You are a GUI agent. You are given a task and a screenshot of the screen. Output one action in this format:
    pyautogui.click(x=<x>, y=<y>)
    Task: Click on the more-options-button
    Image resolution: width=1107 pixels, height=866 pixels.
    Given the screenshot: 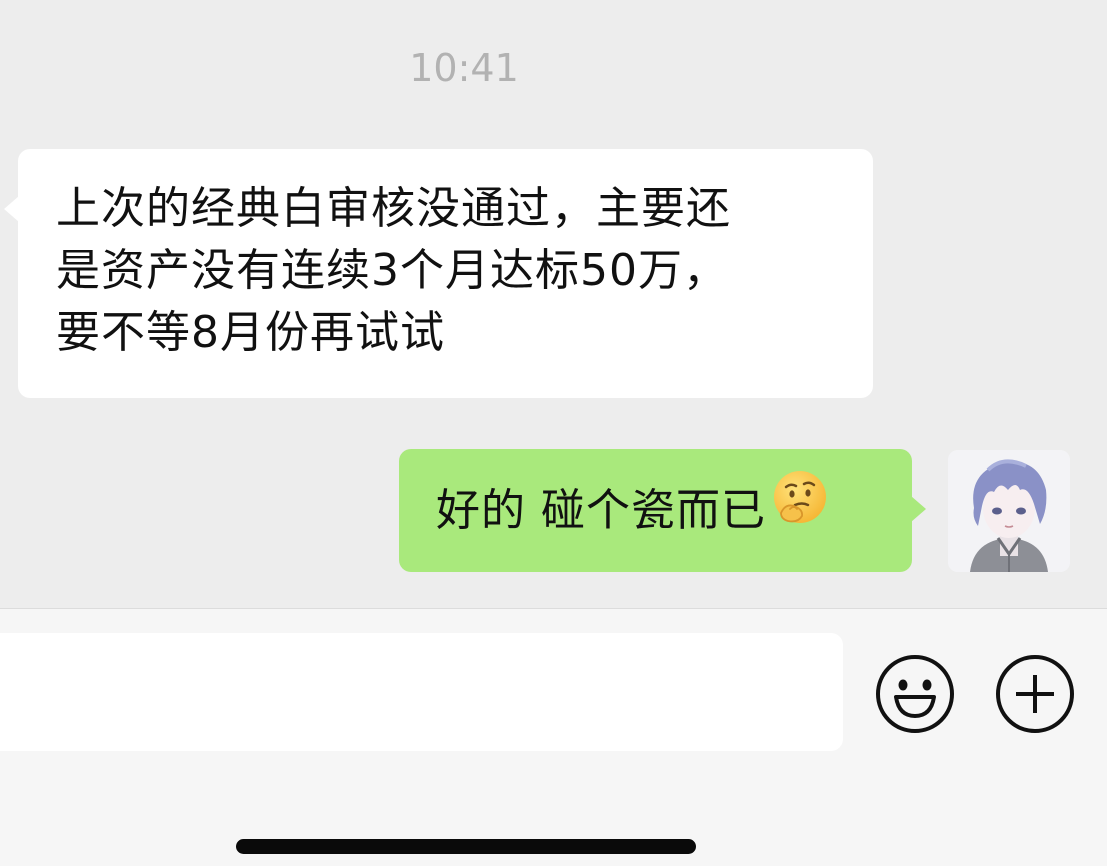 What is the action you would take?
    pyautogui.click(x=1035, y=694)
    